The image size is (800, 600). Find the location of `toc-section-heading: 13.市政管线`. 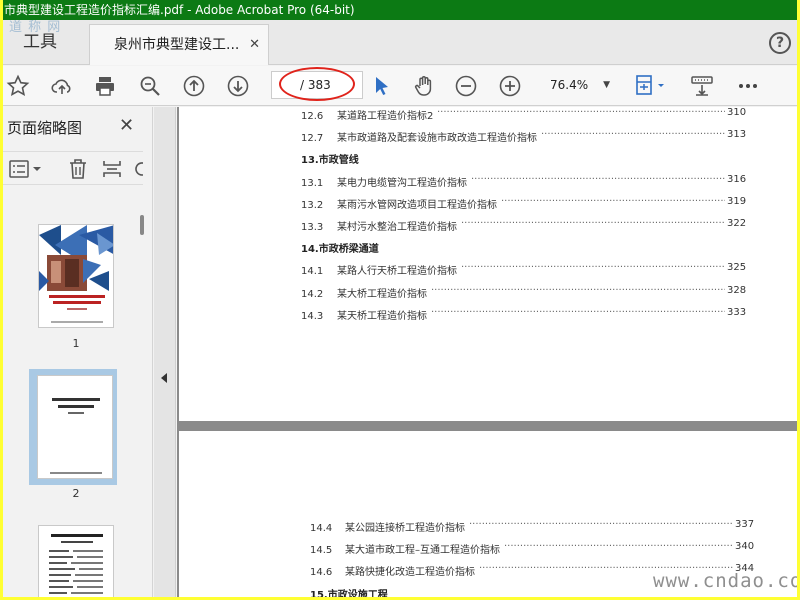

toc-section-heading: 13.市政管线 is located at coordinates (330, 161).